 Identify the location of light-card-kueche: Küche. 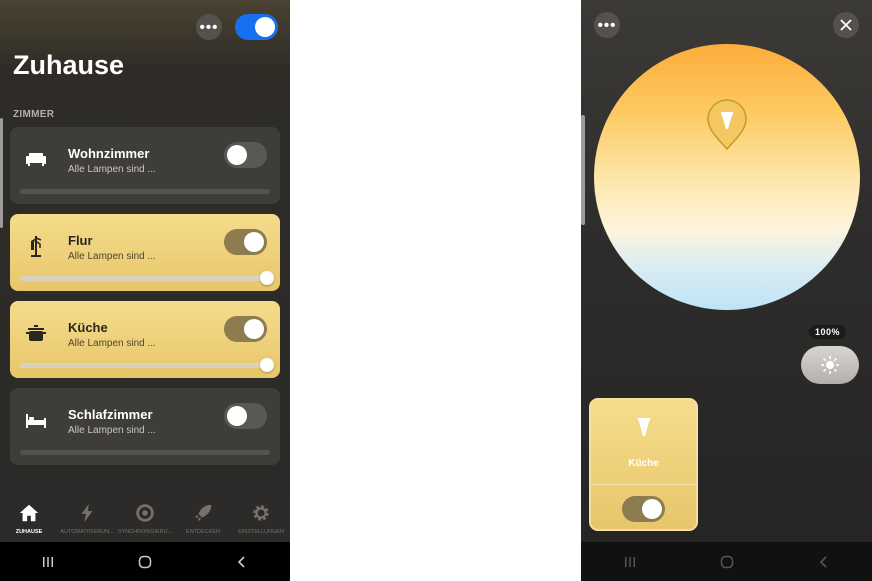
(643, 464).